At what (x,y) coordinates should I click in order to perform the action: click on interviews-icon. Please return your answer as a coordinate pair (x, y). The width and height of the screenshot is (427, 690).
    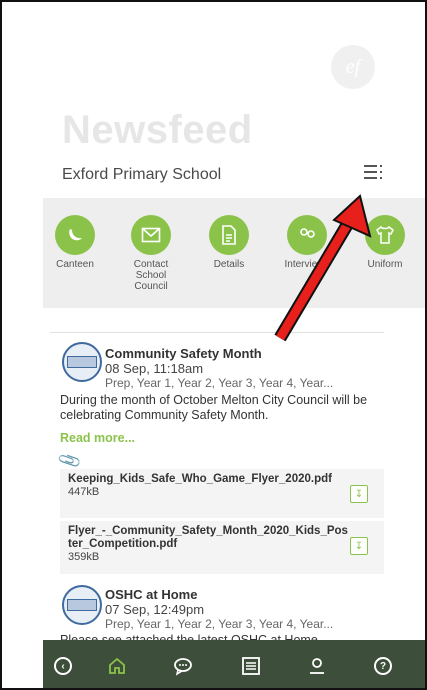
    Looking at the image, I should click on (307, 235).